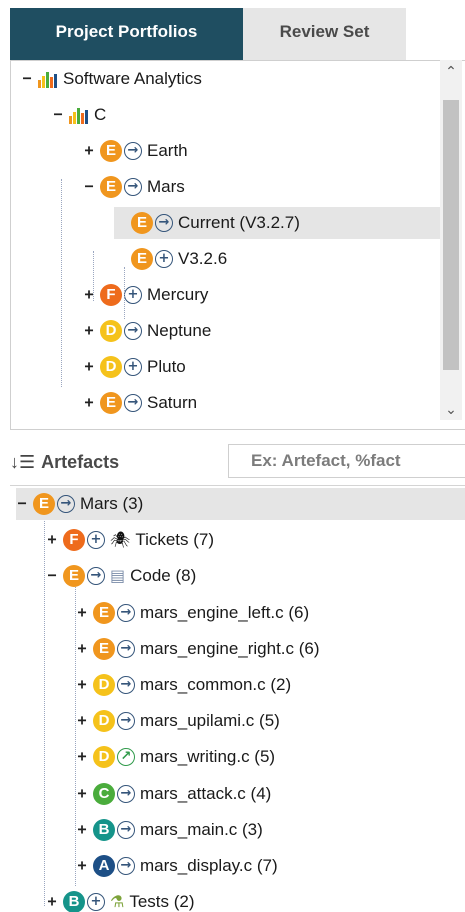 The width and height of the screenshot is (465, 912). Describe the element at coordinates (201, 829) in the screenshot. I see `tree-node-label: mars_main.c (3)` at that location.